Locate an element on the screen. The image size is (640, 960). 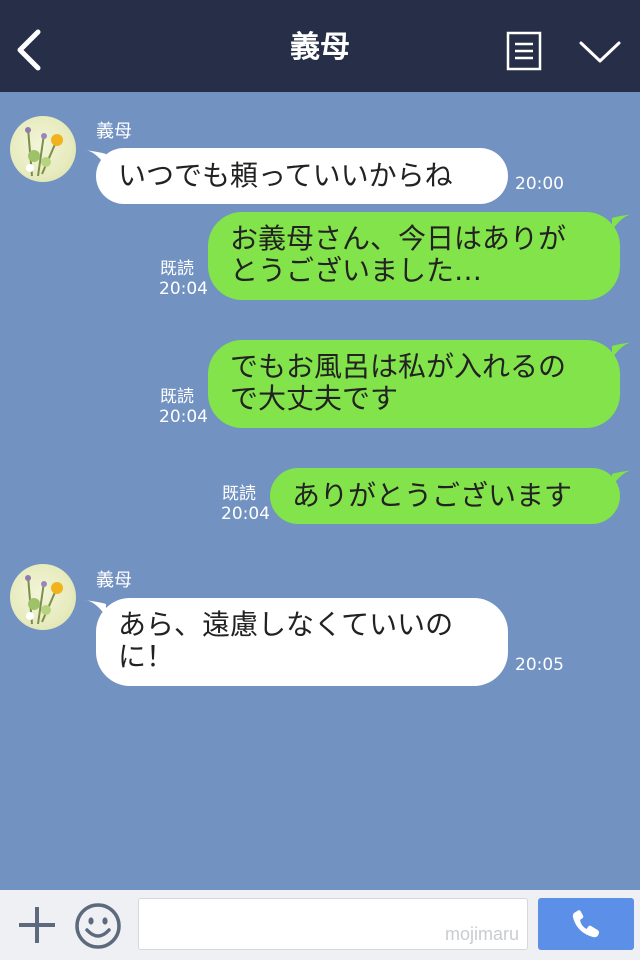
message-text-line: でもお風呂は私が入れるの is located at coordinates (398, 366).